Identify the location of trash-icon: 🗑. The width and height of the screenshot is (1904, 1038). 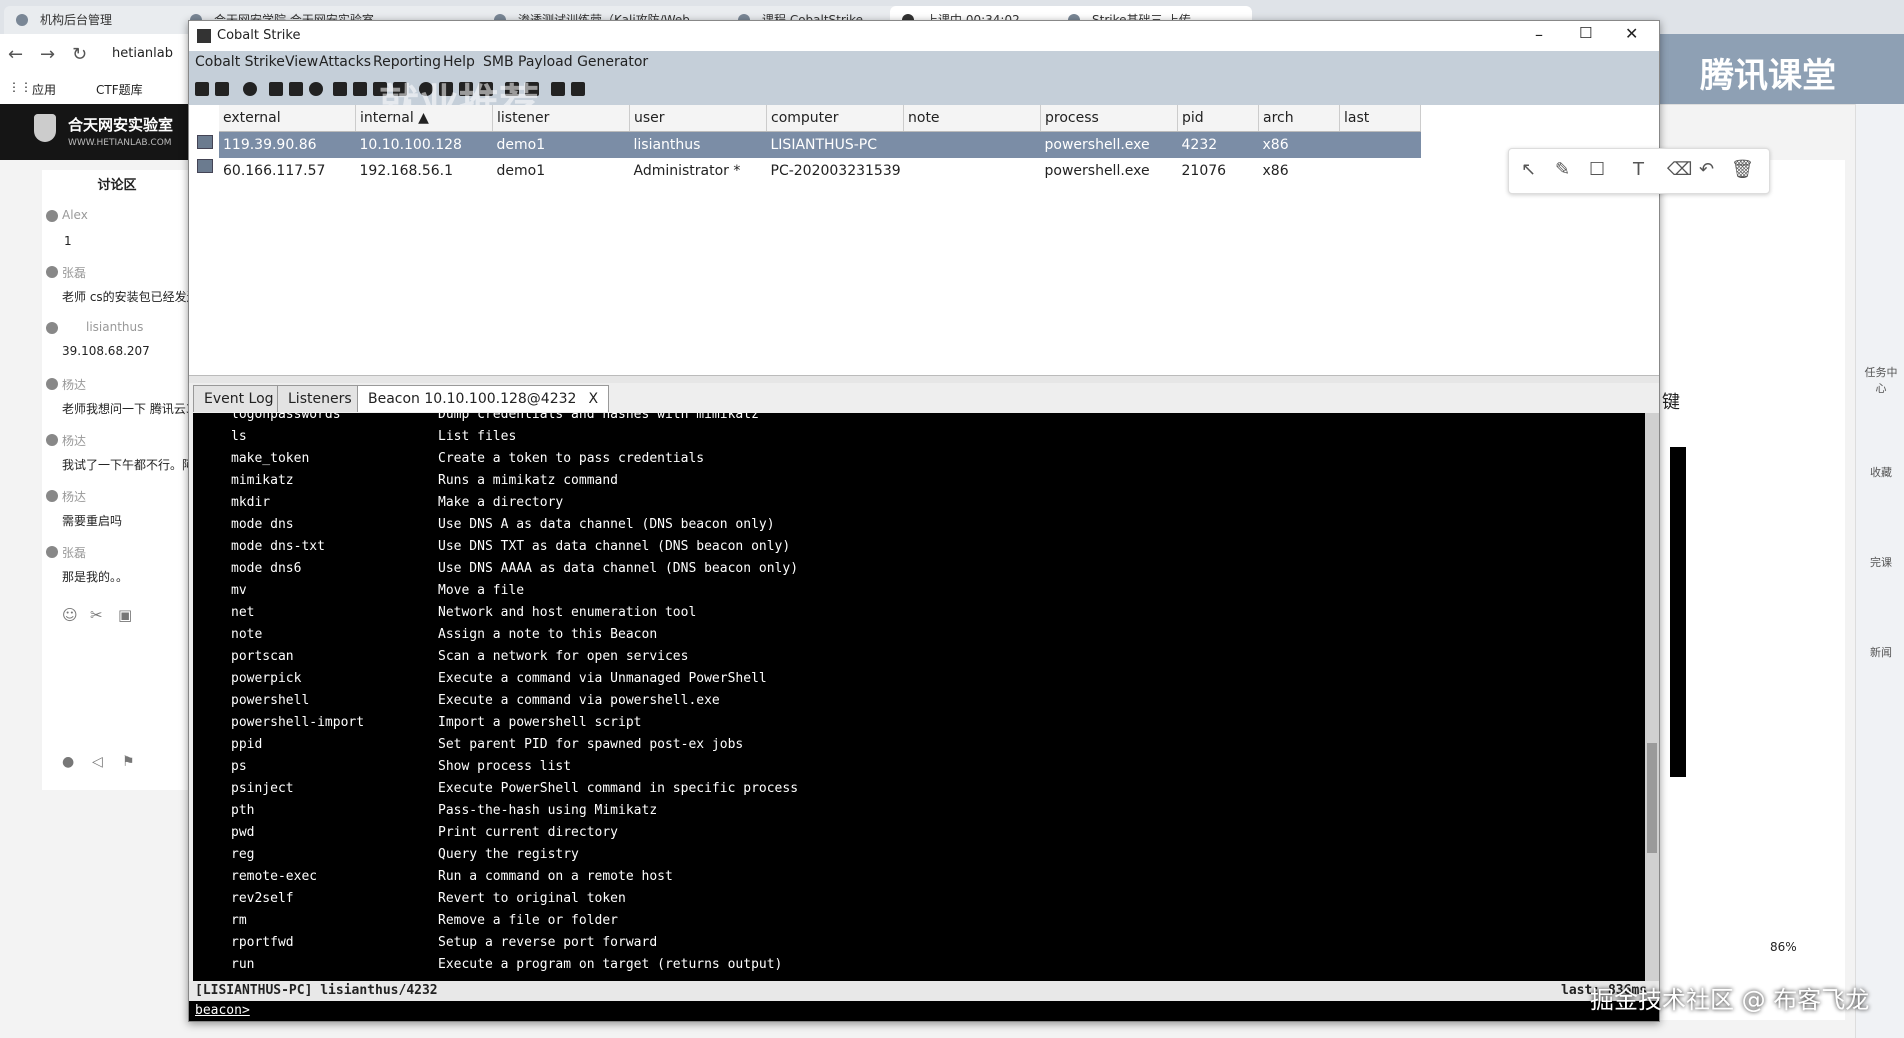
(1742, 169).